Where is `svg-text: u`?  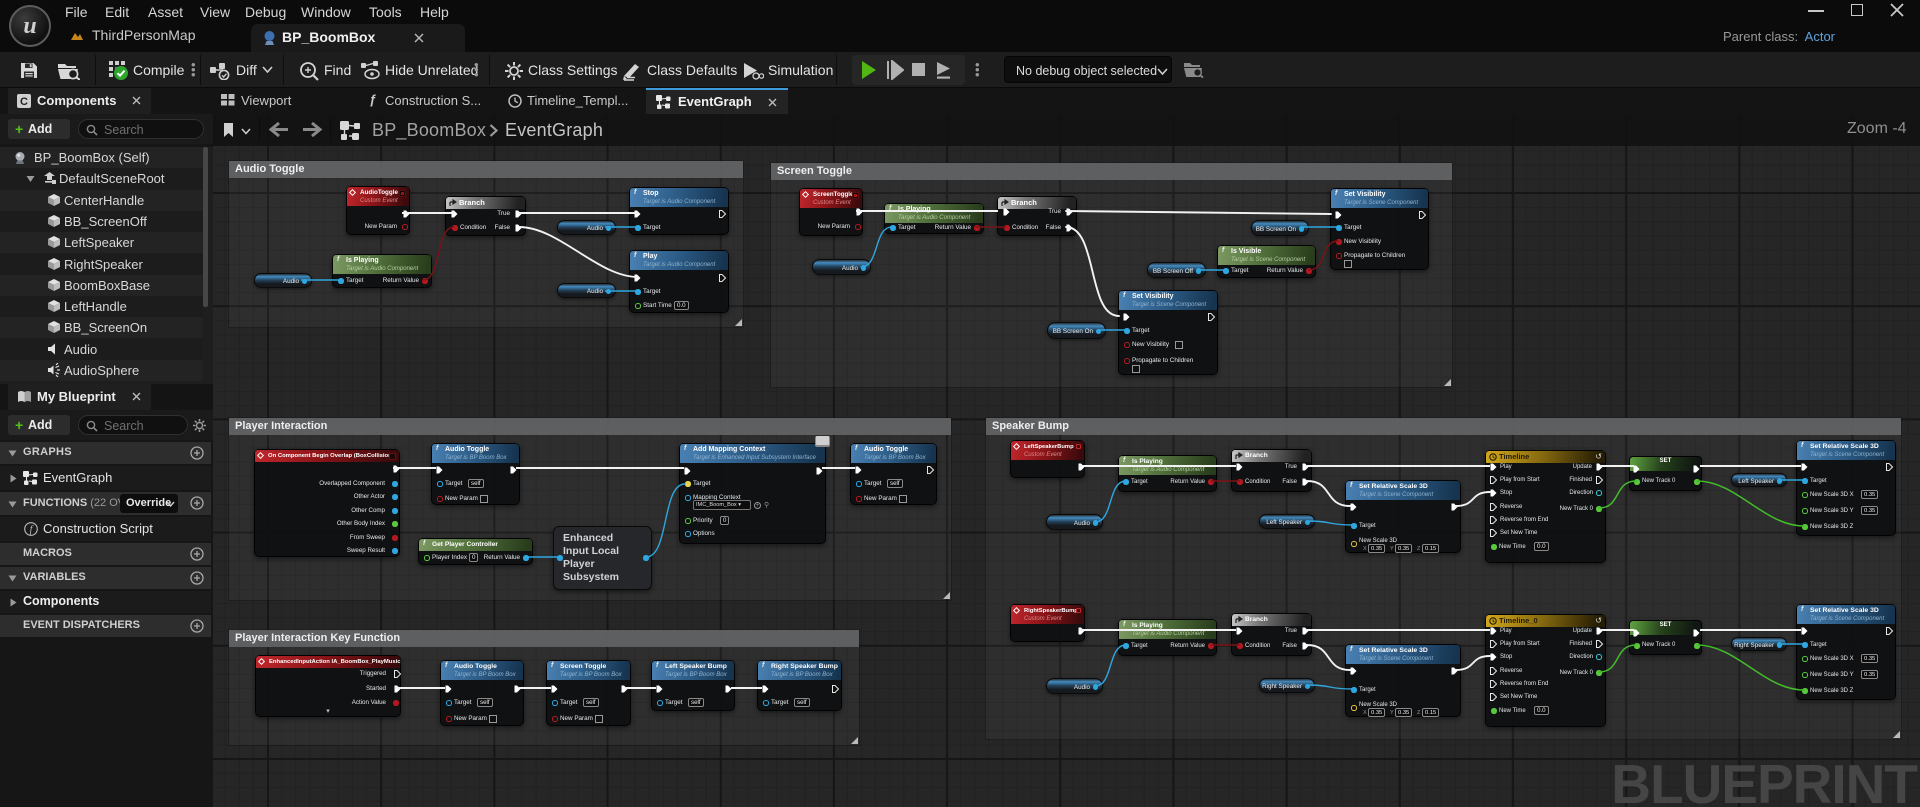 svg-text: u is located at coordinates (29, 26).